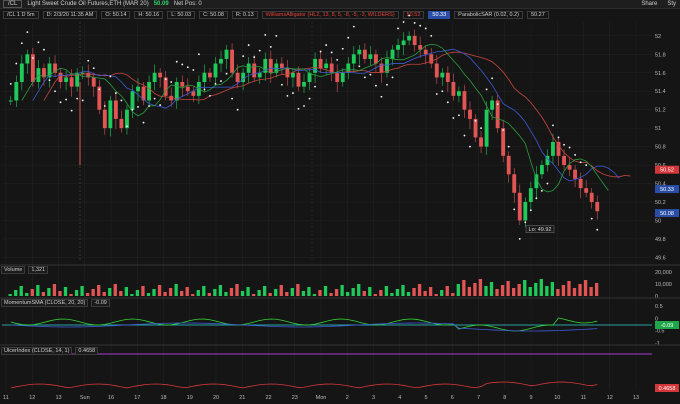 This screenshot has width=680, height=404. I want to click on volume-header: Volume 1,321, so click(25, 270).